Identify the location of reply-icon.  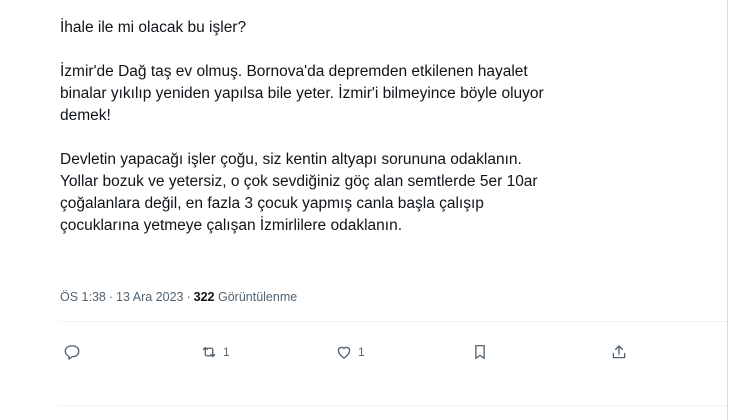
(72, 352).